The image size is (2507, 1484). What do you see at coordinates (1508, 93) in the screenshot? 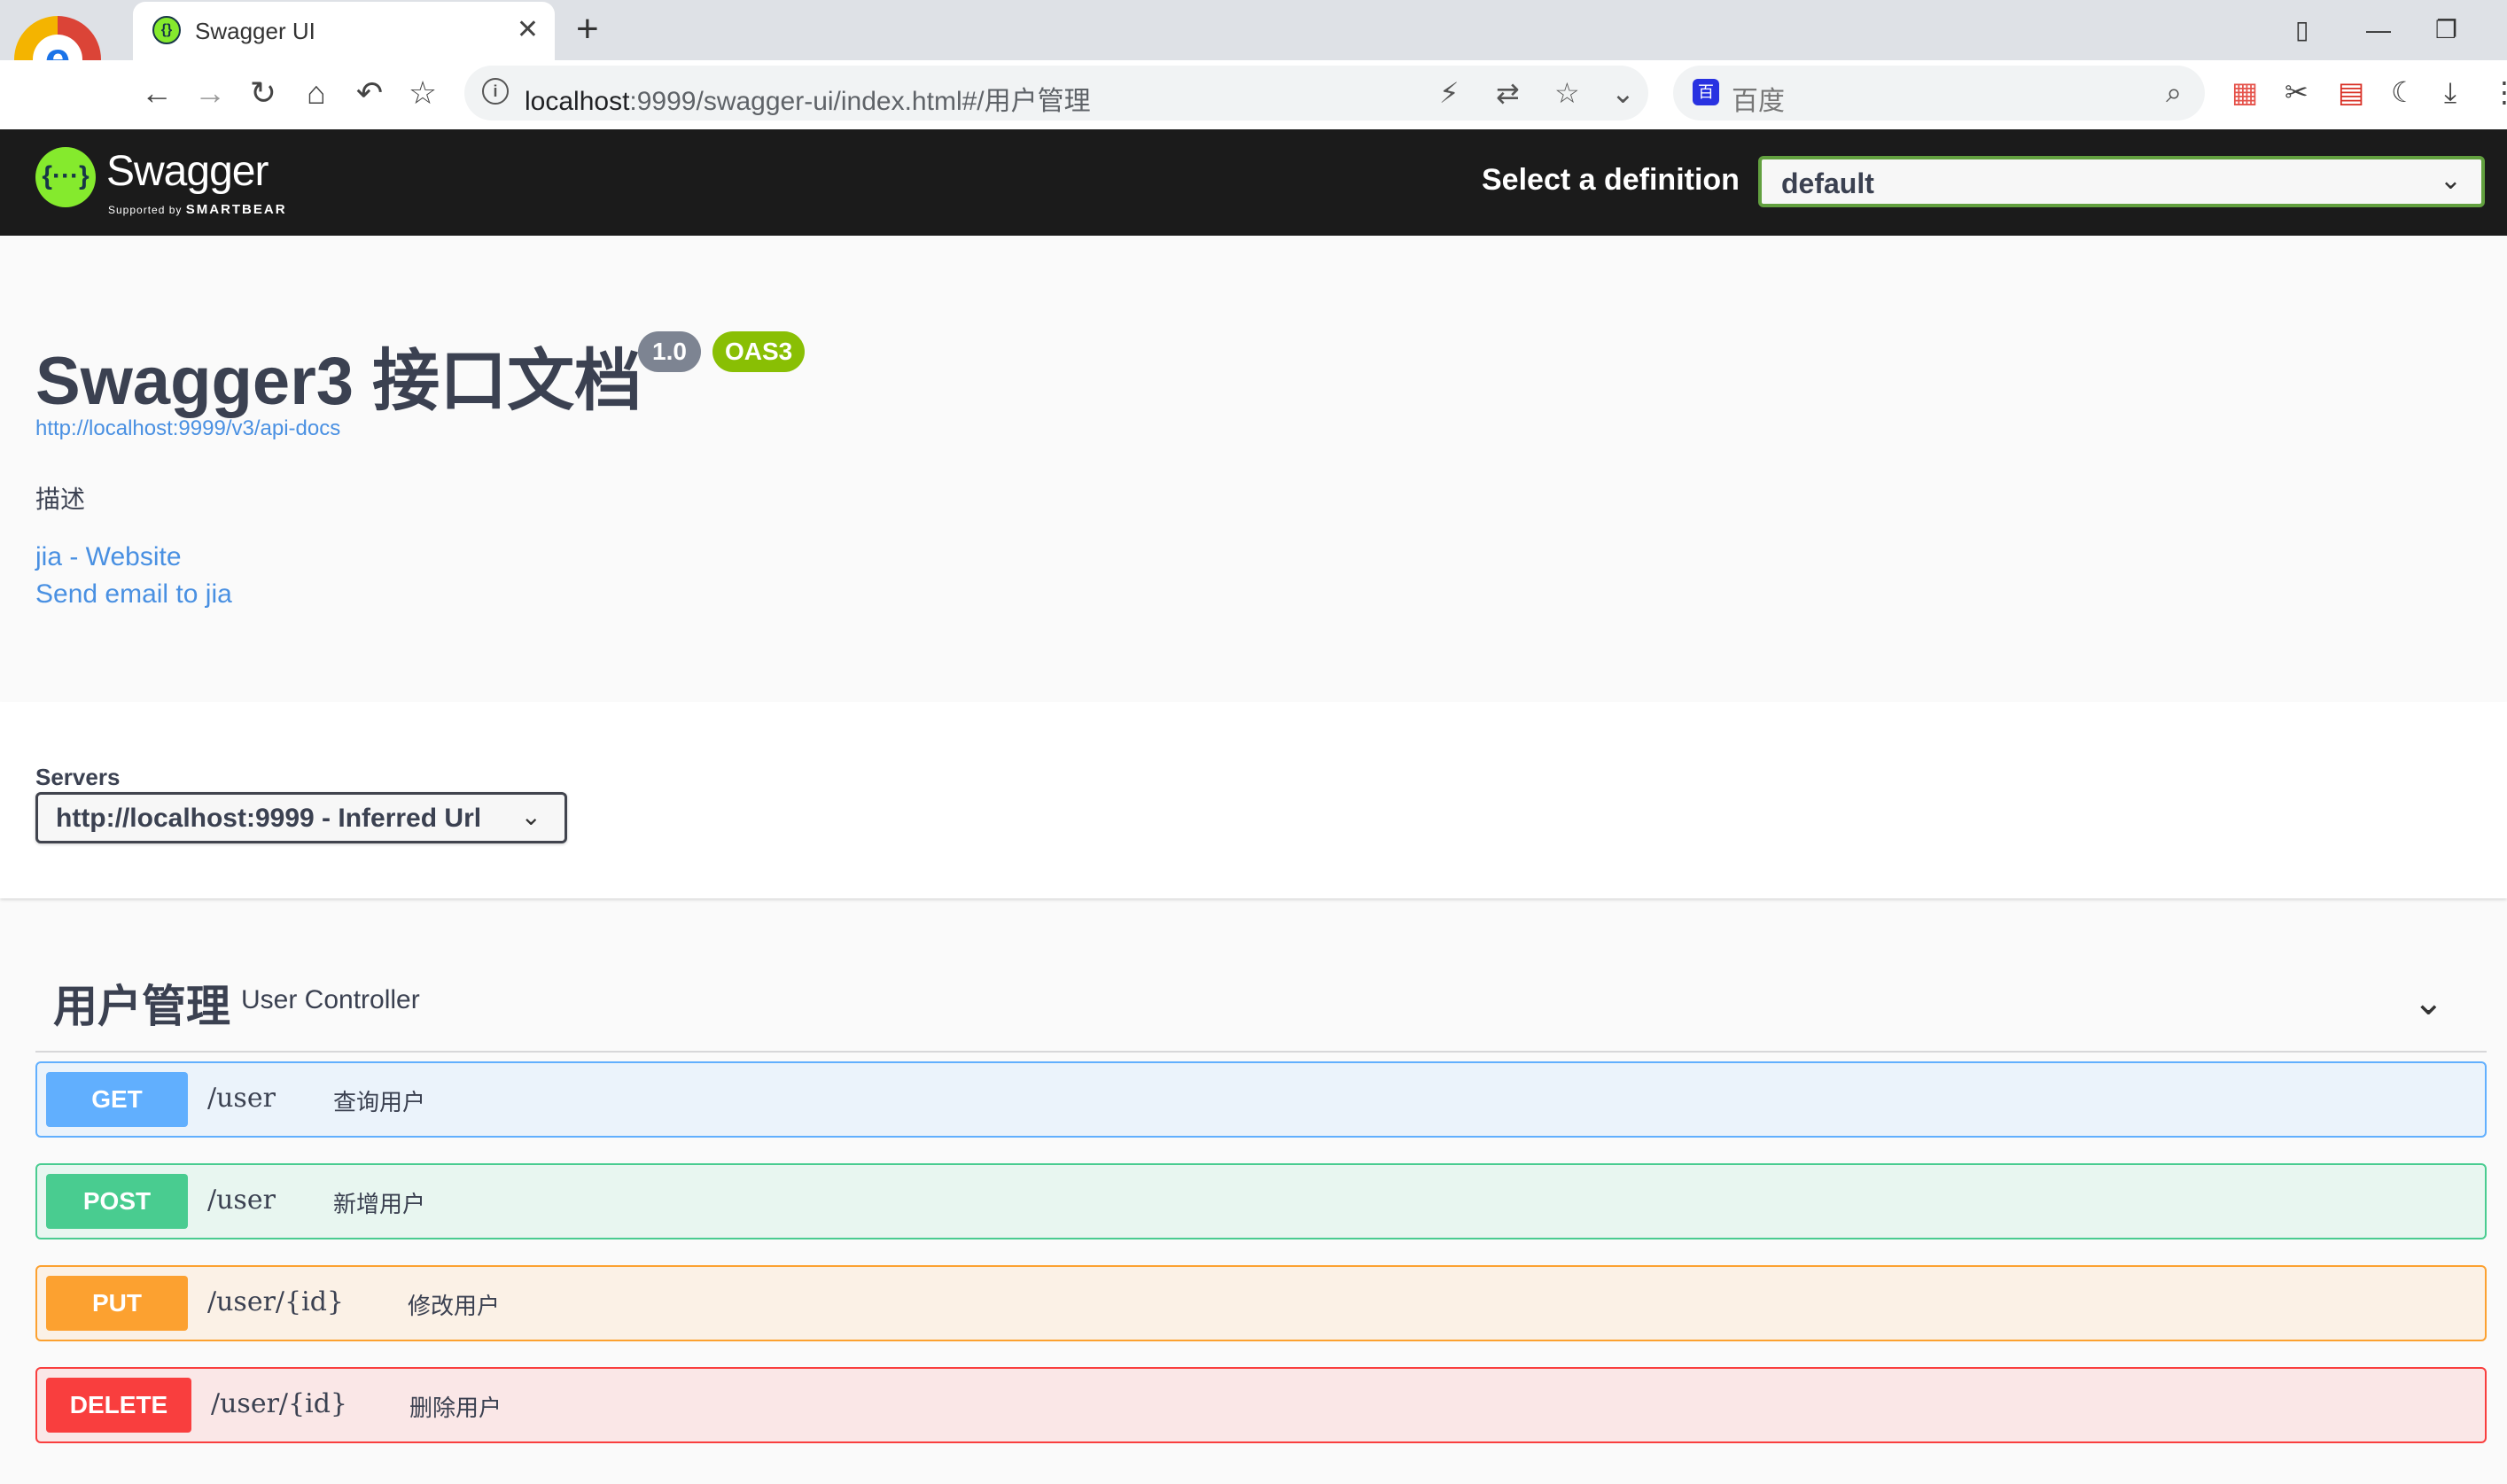
I see `translate-icon: ⇄` at bounding box center [1508, 93].